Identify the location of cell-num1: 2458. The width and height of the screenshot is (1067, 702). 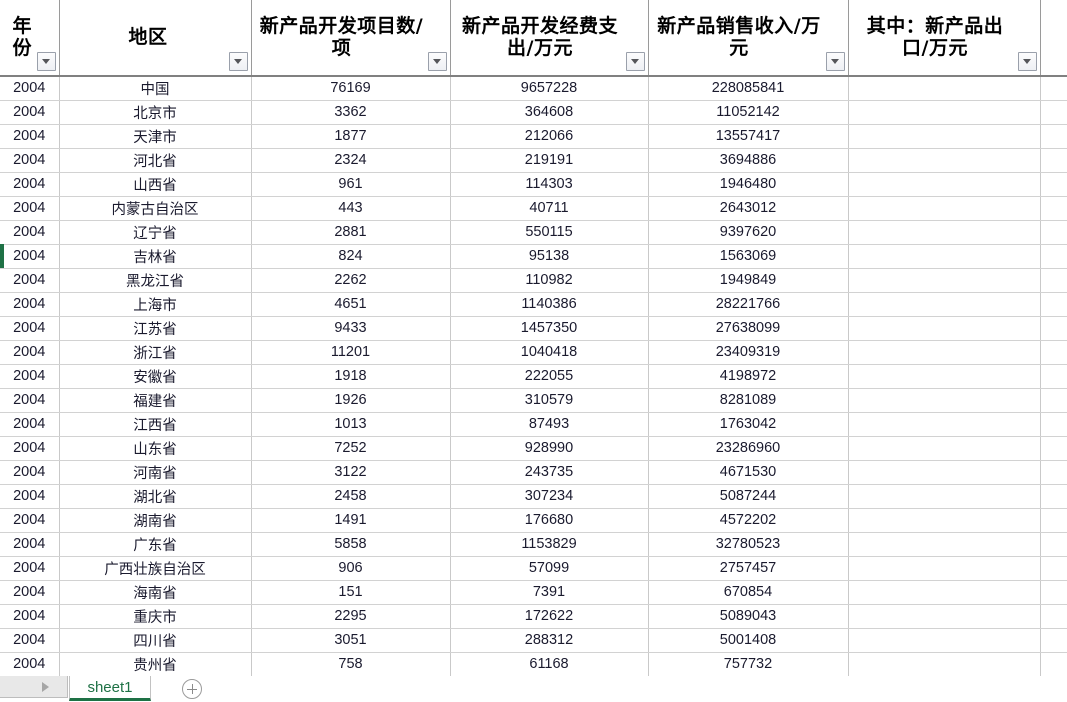
(351, 496).